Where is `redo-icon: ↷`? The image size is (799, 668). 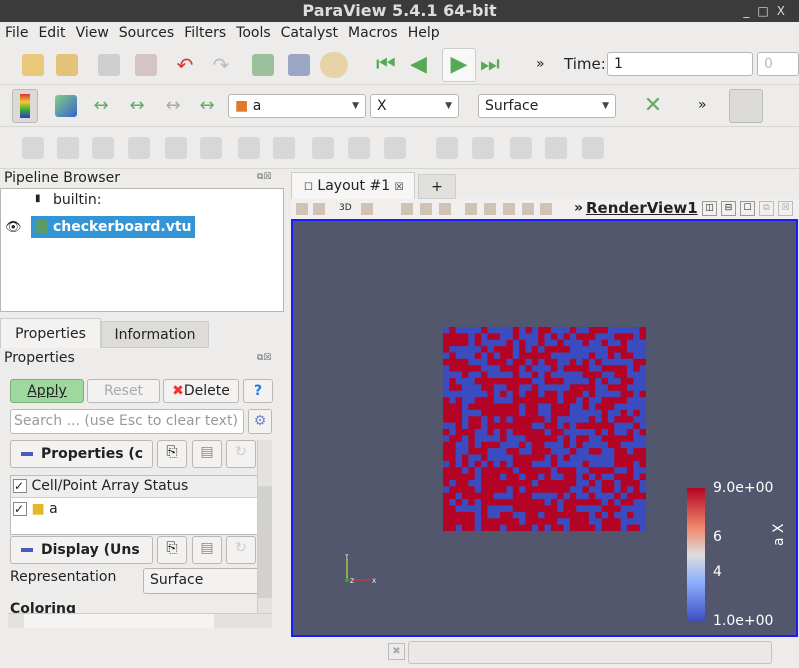
redo-icon: ↷ is located at coordinates (221, 65).